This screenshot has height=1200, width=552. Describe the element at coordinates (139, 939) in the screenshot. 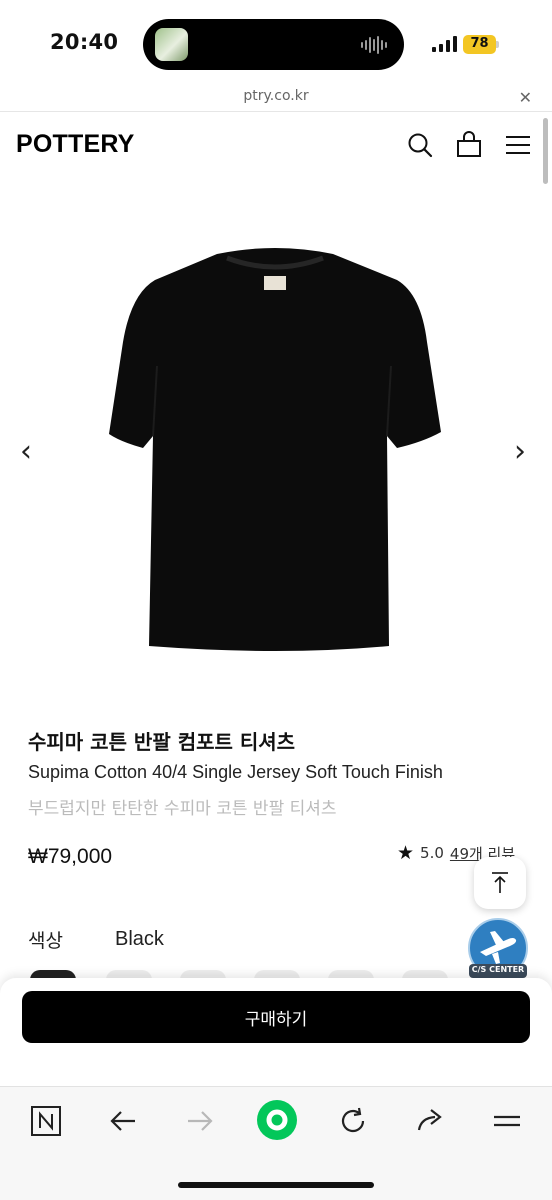

I see `selected-color: Black` at that location.